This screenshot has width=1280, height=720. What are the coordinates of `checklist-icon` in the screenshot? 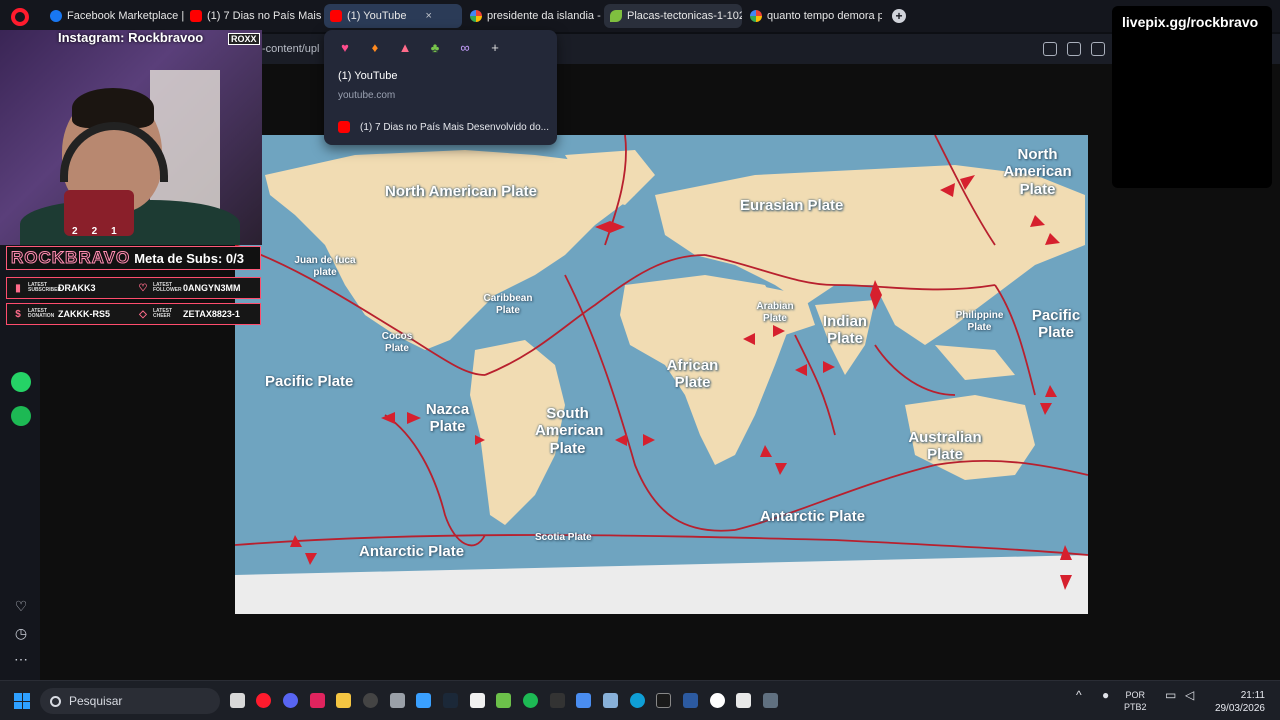 It's located at (743, 700).